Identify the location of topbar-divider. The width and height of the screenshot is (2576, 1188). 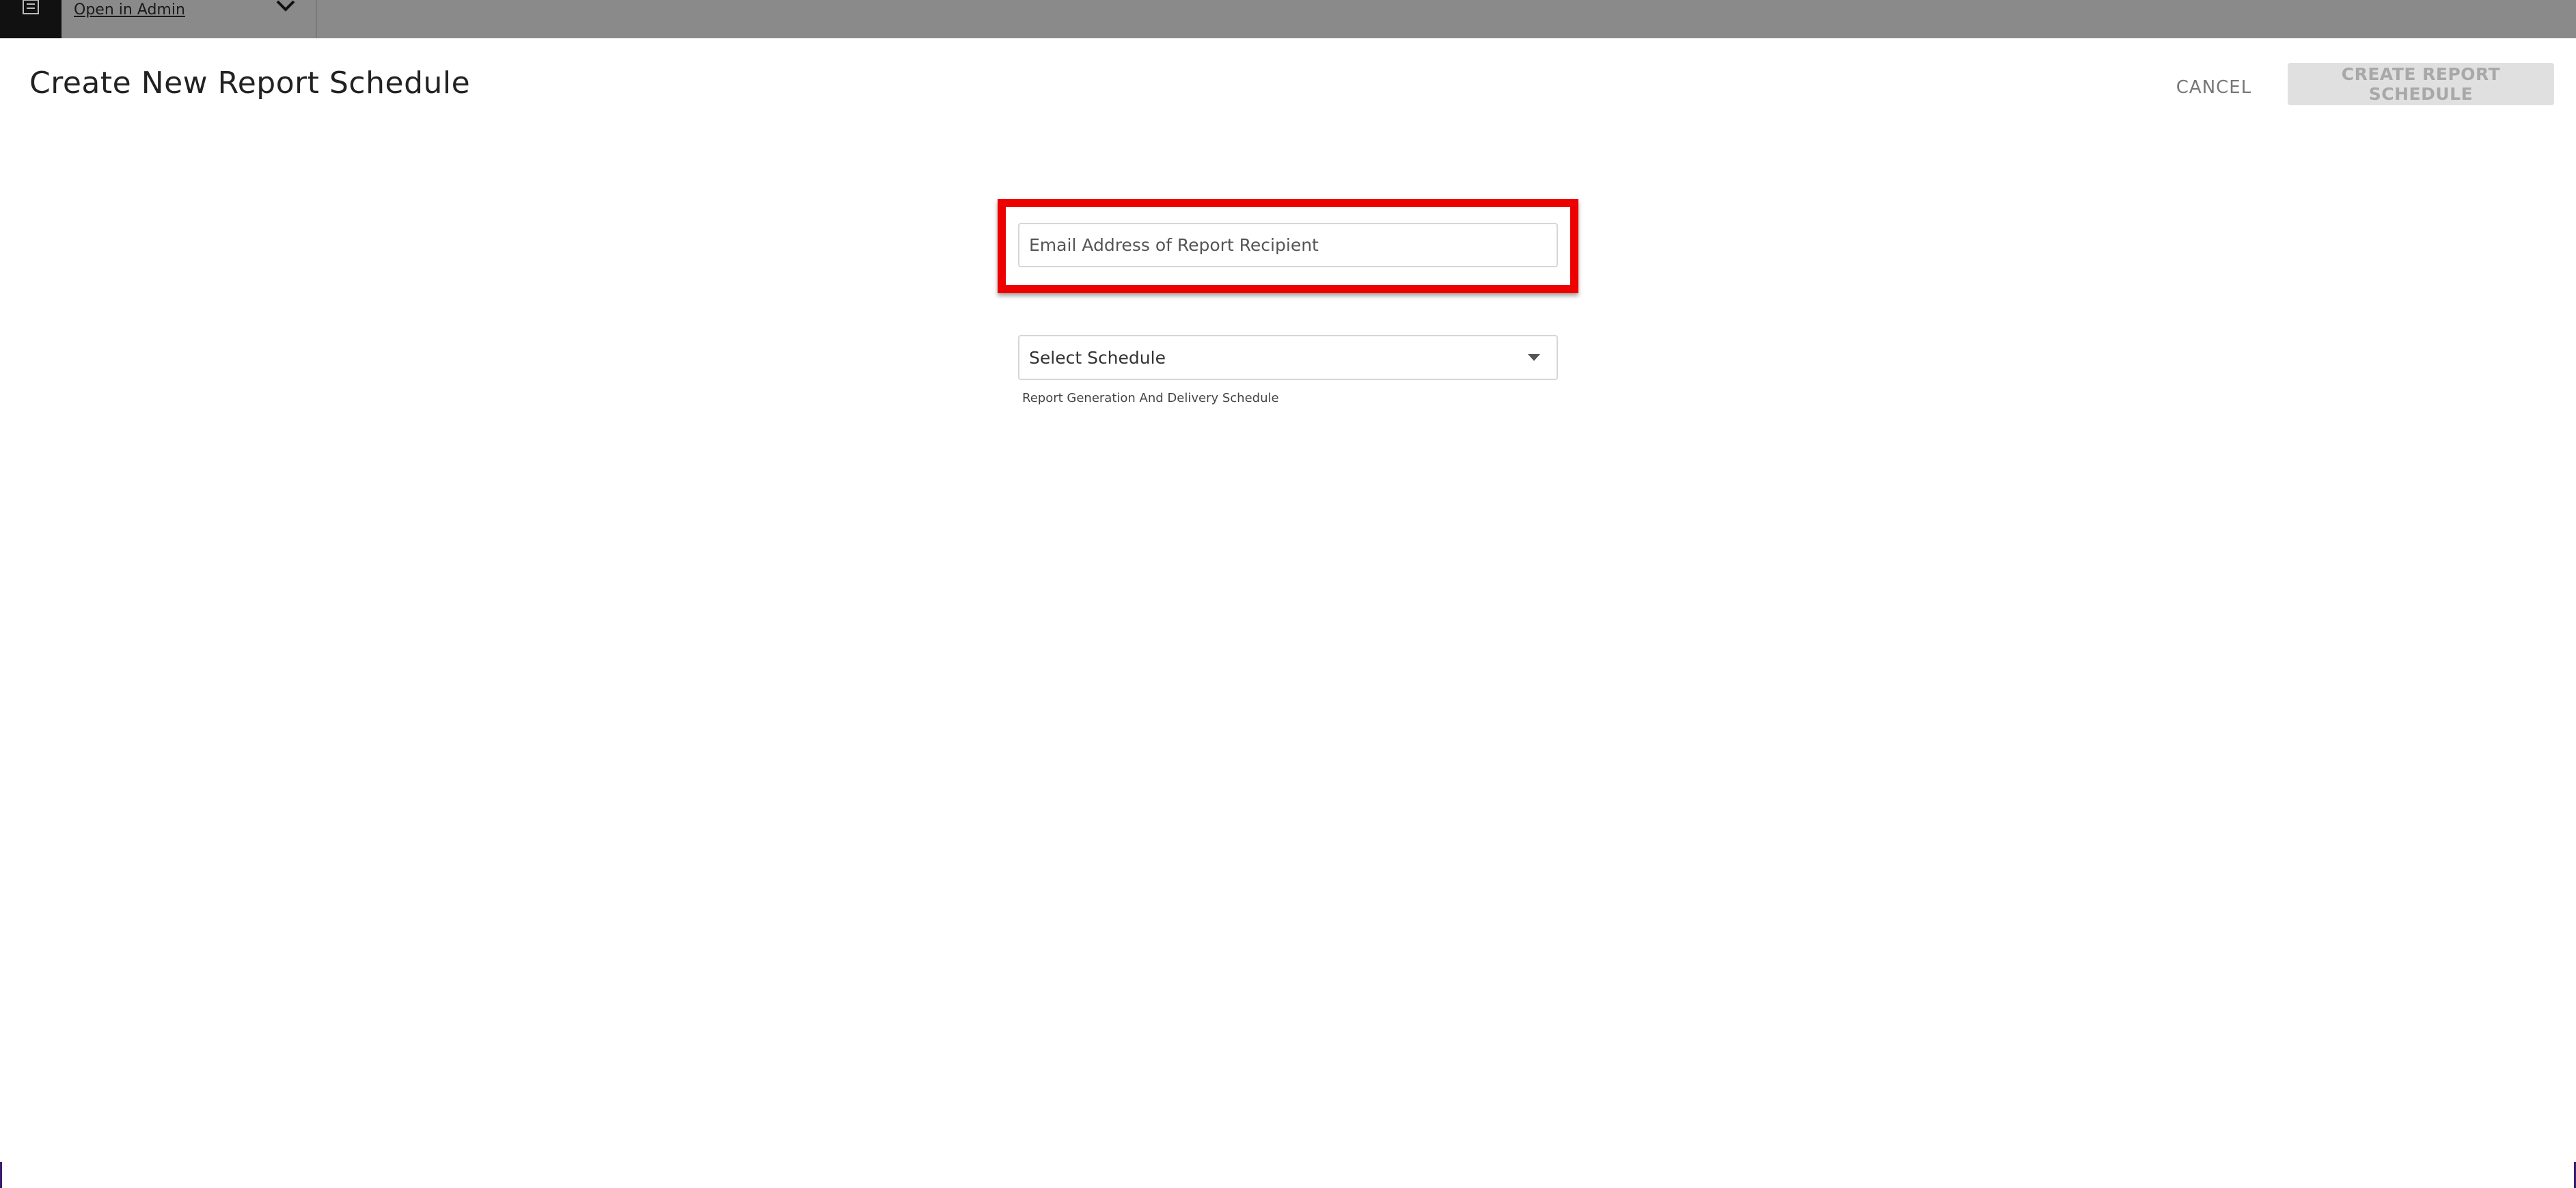
(316, 19).